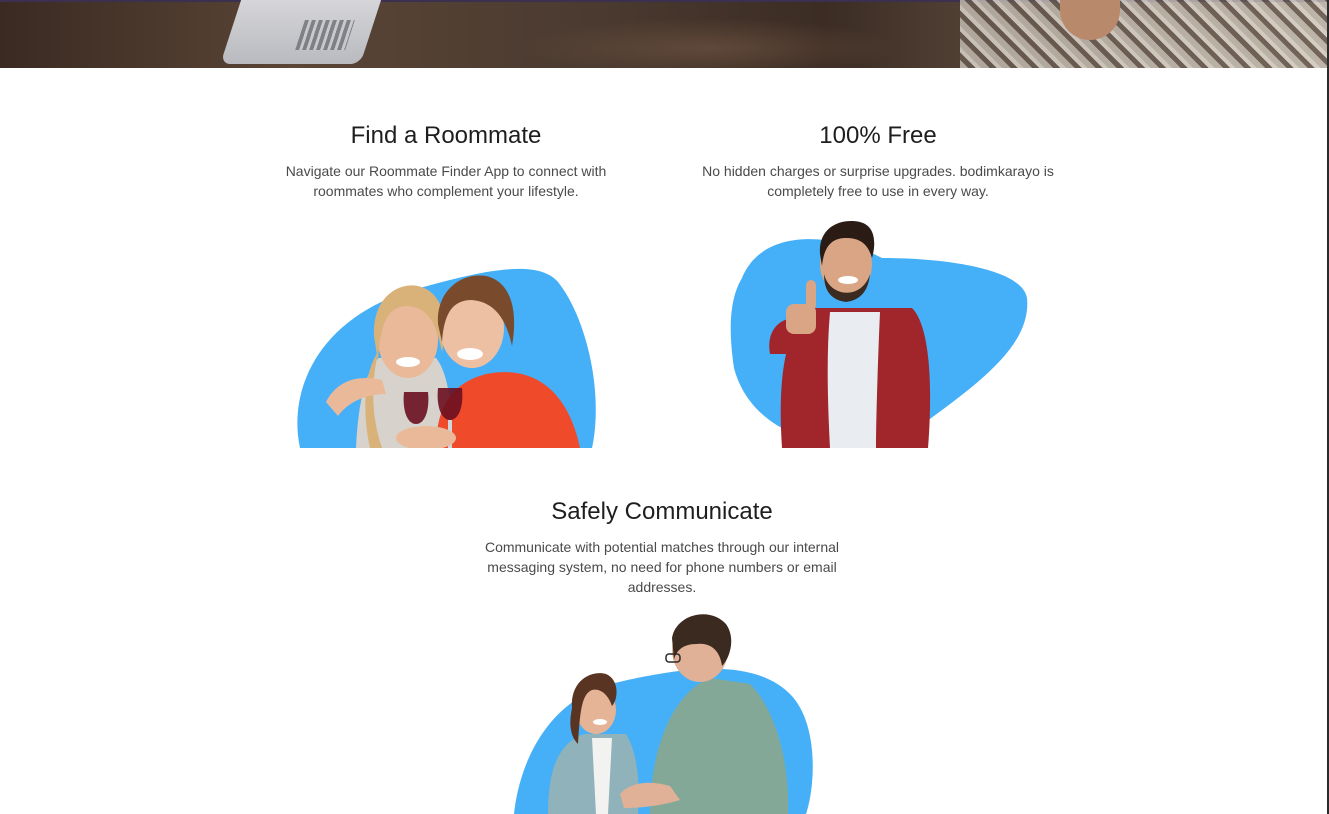 The width and height of the screenshot is (1329, 814). I want to click on feature-title: Find a Roommate, so click(446, 135).